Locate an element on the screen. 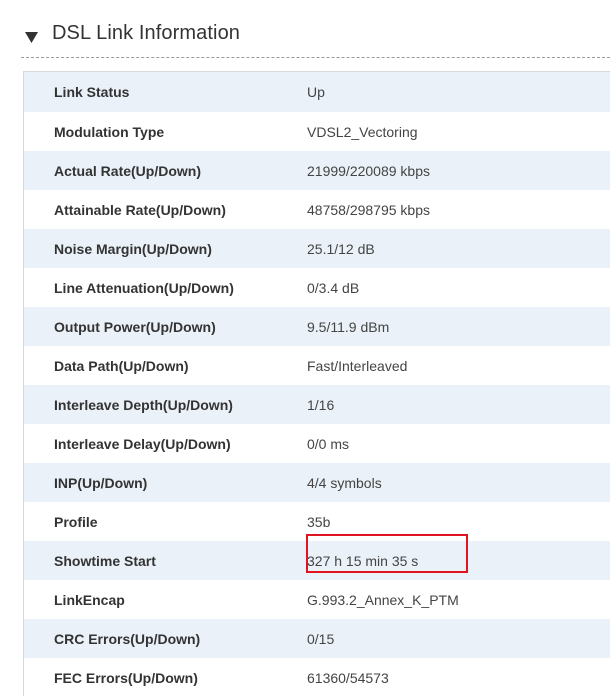 Image resolution: width=610 pixels, height=696 pixels. row-label: Line Attenuation(Up/Down) is located at coordinates (144, 287).